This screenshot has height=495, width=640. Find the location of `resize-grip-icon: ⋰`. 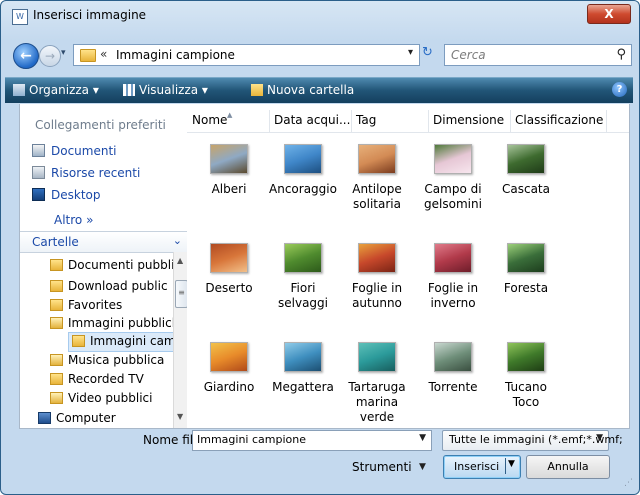

resize-grip-icon: ⋰ is located at coordinates (628, 483).